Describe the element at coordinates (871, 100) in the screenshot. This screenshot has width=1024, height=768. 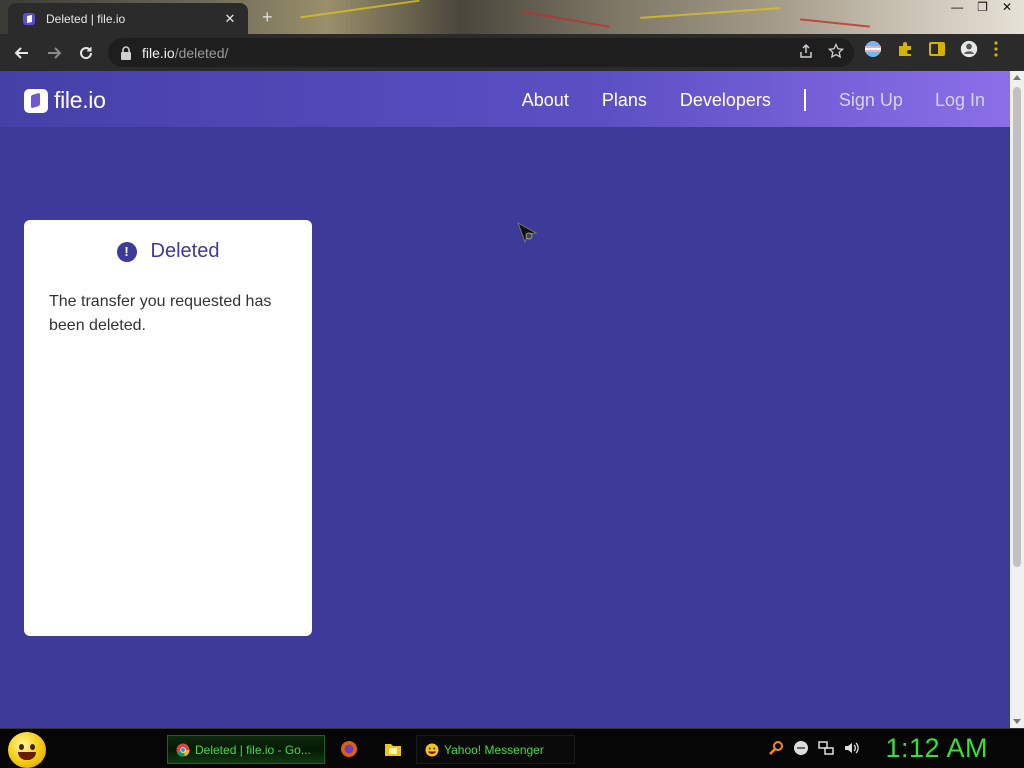
I see `nav-link-sign-up: Sign Up` at that location.